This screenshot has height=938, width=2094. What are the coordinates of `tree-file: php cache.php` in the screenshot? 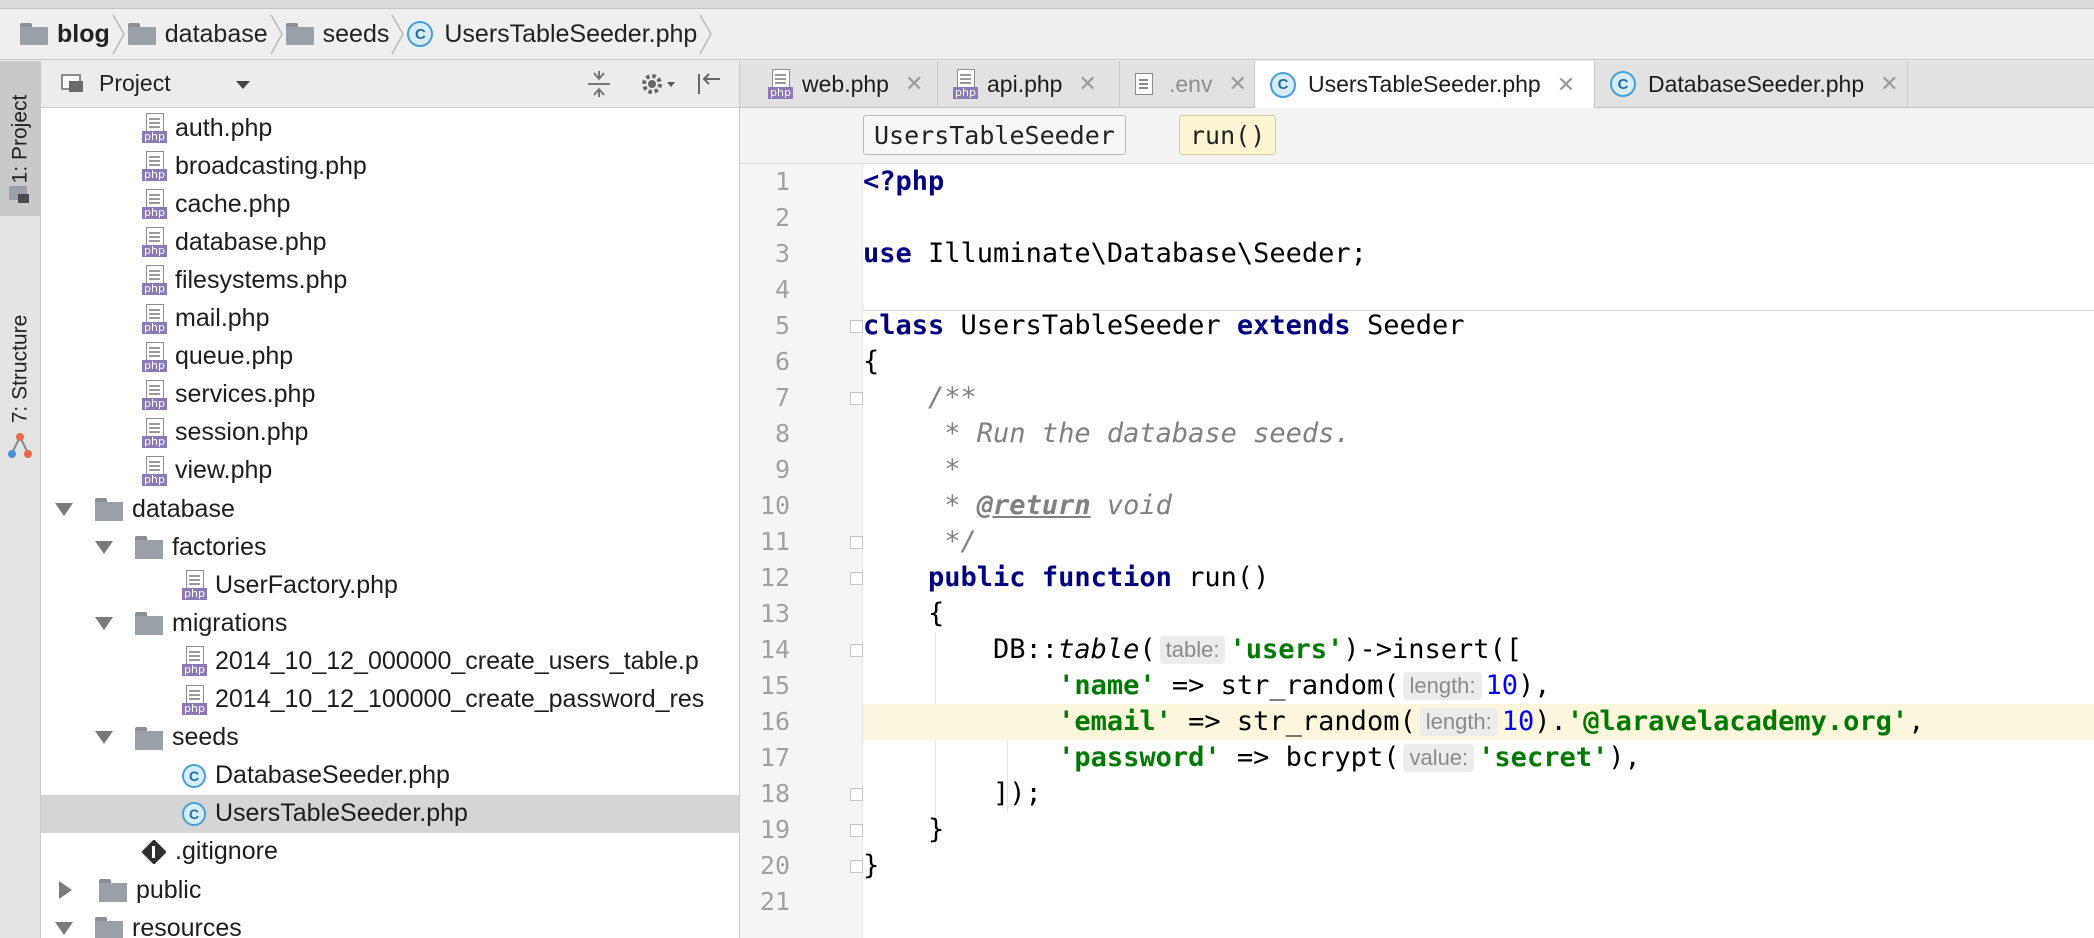 It's located at (390, 204).